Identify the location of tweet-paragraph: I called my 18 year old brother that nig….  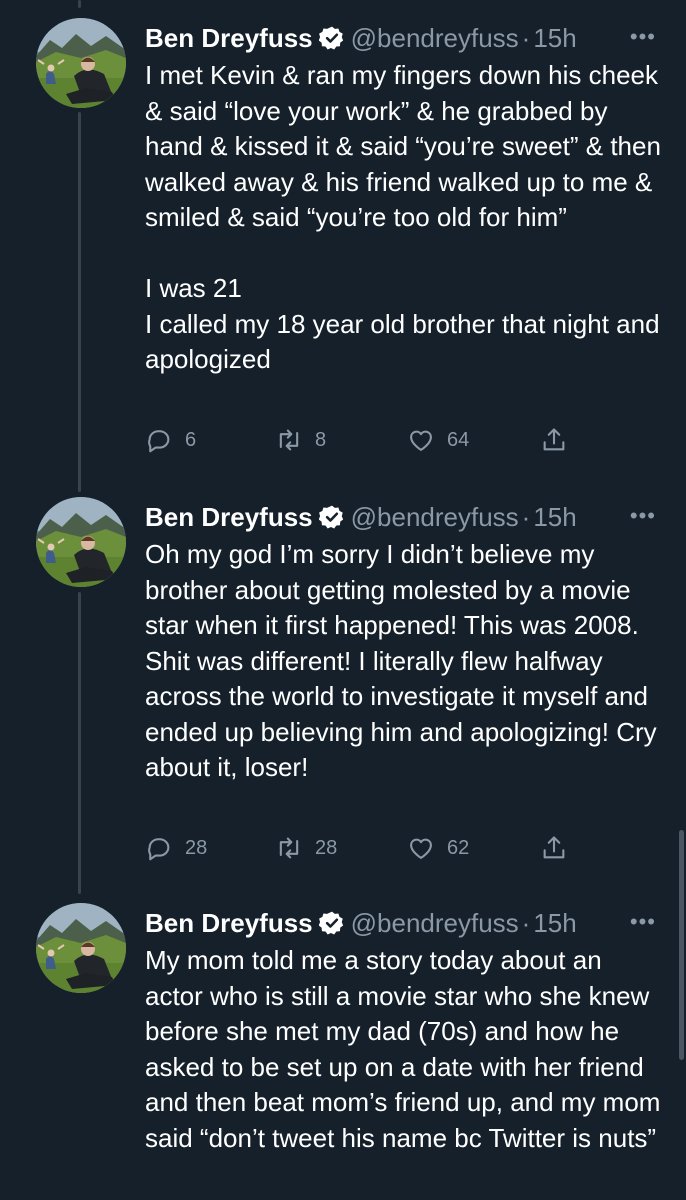
(402, 341).